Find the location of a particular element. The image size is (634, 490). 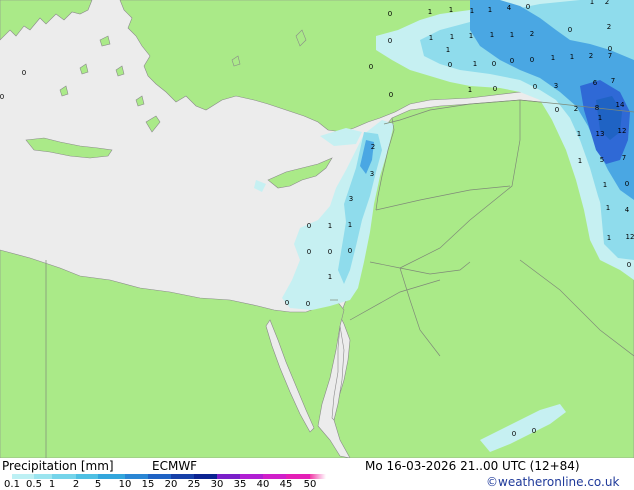

precip-value: 14 is located at coordinates (620, 105).